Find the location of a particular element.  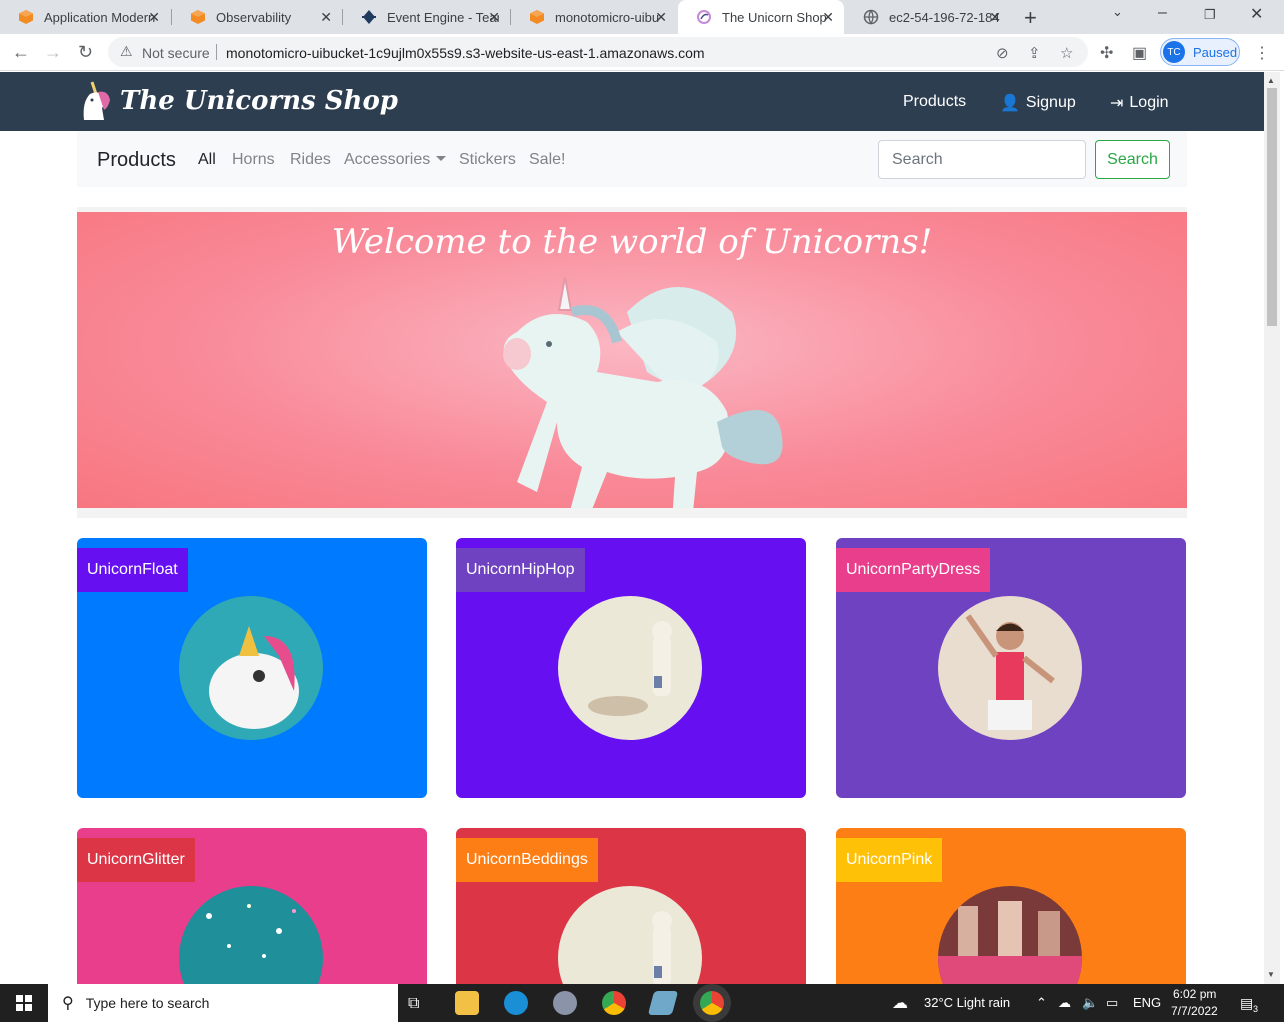

security-label: Not secure is located at coordinates (176, 53).